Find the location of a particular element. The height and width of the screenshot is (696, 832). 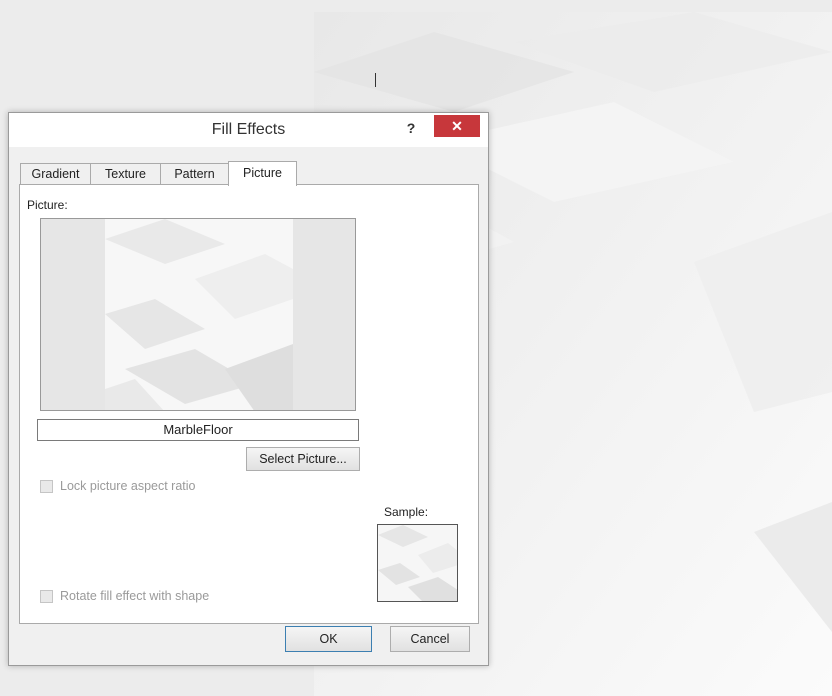

dialog-titlebar: Fill Effects ? ✕ is located at coordinates (248, 130).